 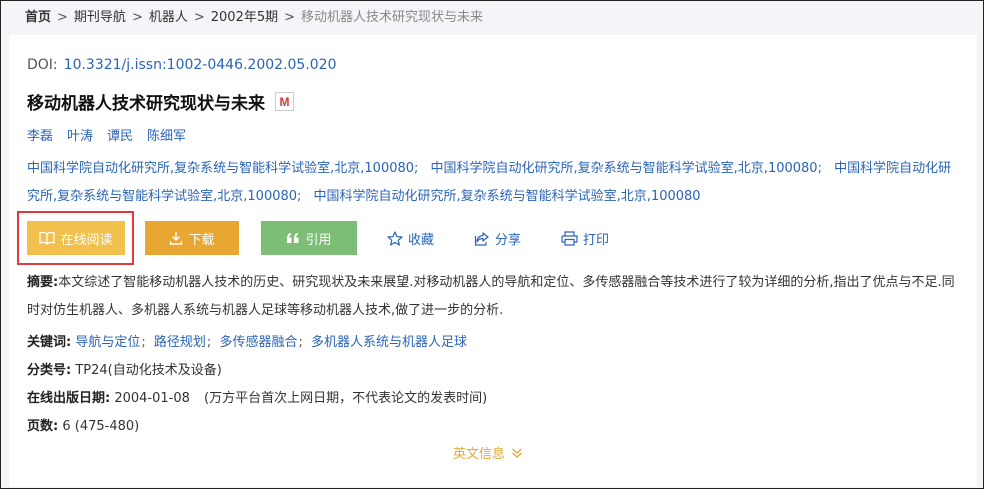 What do you see at coordinates (148, 370) in the screenshot?
I see `classification-value: TP24(自动化技术及设备)` at bounding box center [148, 370].